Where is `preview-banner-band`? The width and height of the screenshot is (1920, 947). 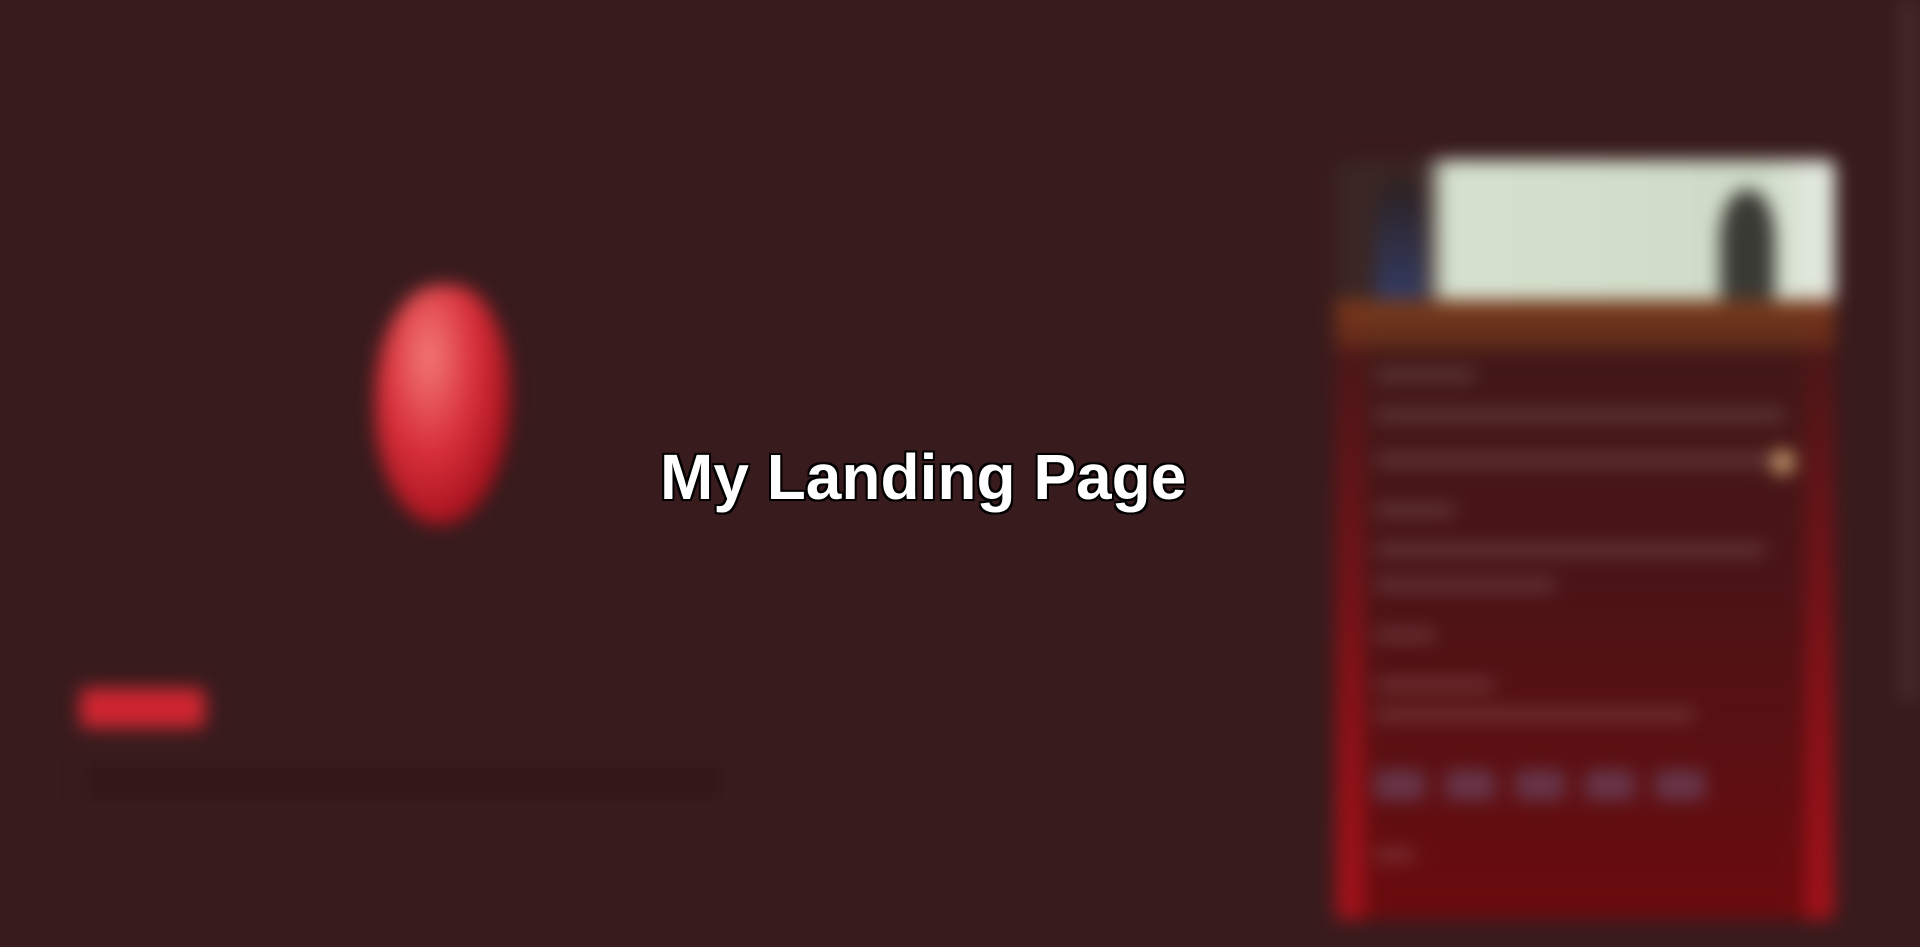
preview-banner-band is located at coordinates (1585, 325).